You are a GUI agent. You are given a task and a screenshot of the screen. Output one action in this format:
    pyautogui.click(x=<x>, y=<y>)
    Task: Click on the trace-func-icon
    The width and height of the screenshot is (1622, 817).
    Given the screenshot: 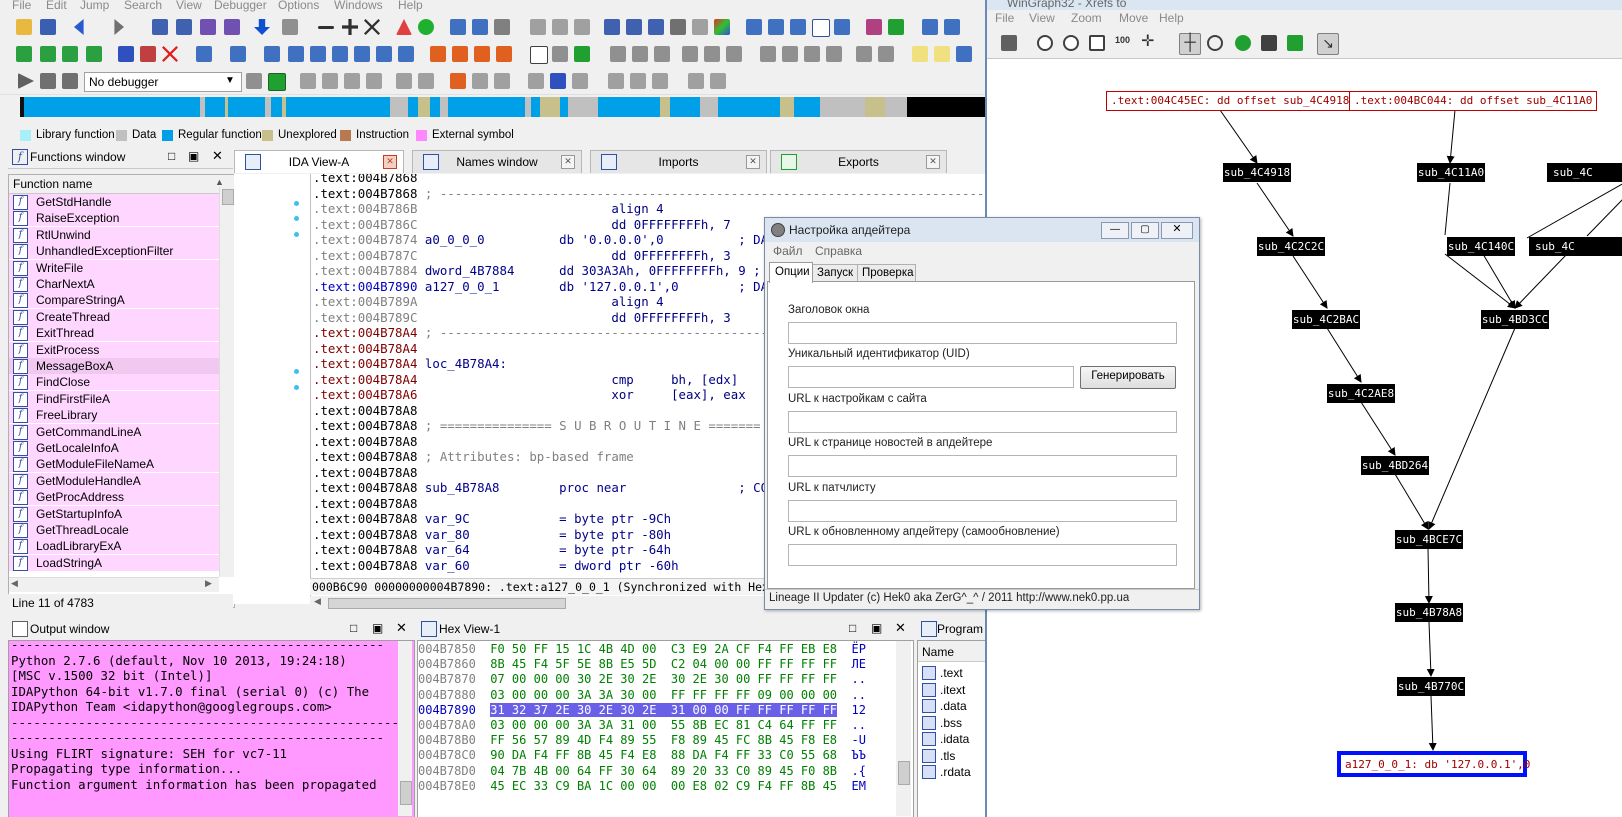 What is the action you would take?
    pyautogui.click(x=580, y=81)
    